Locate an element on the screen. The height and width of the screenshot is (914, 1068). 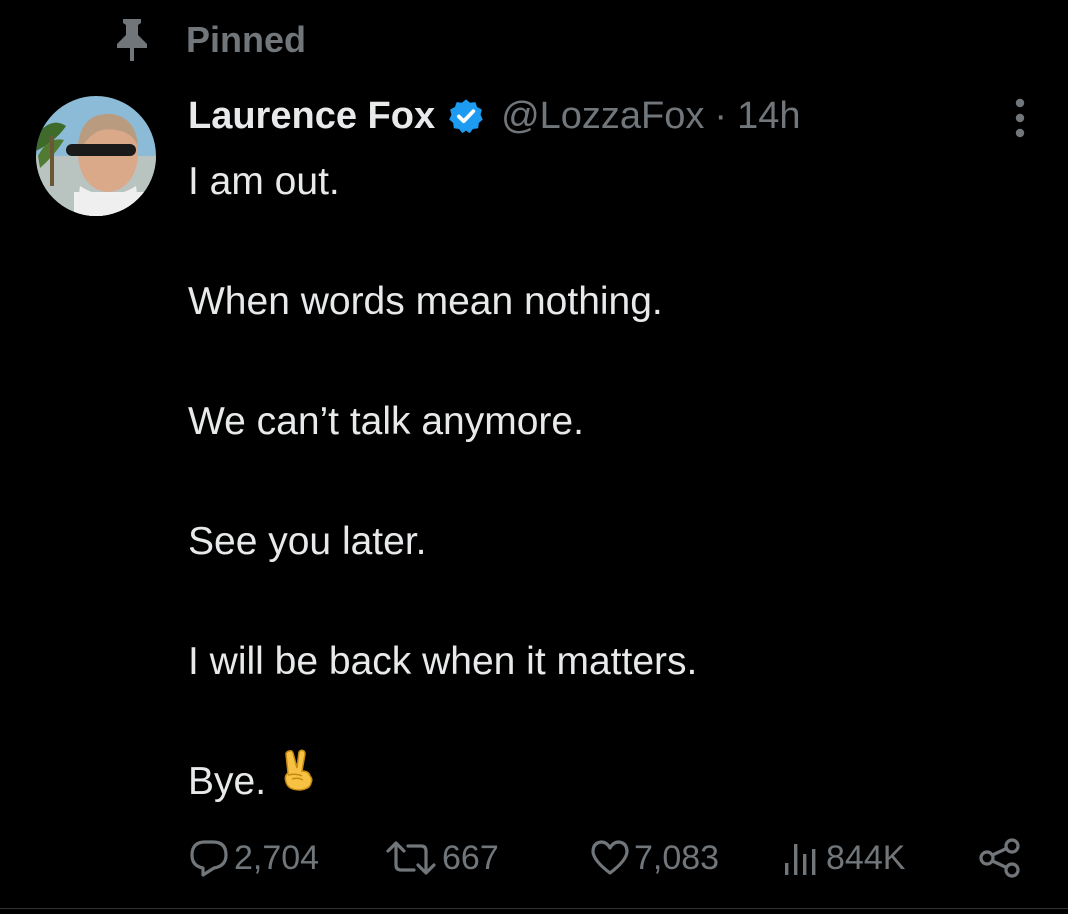
reply-button: 2,704 is located at coordinates (253, 858).